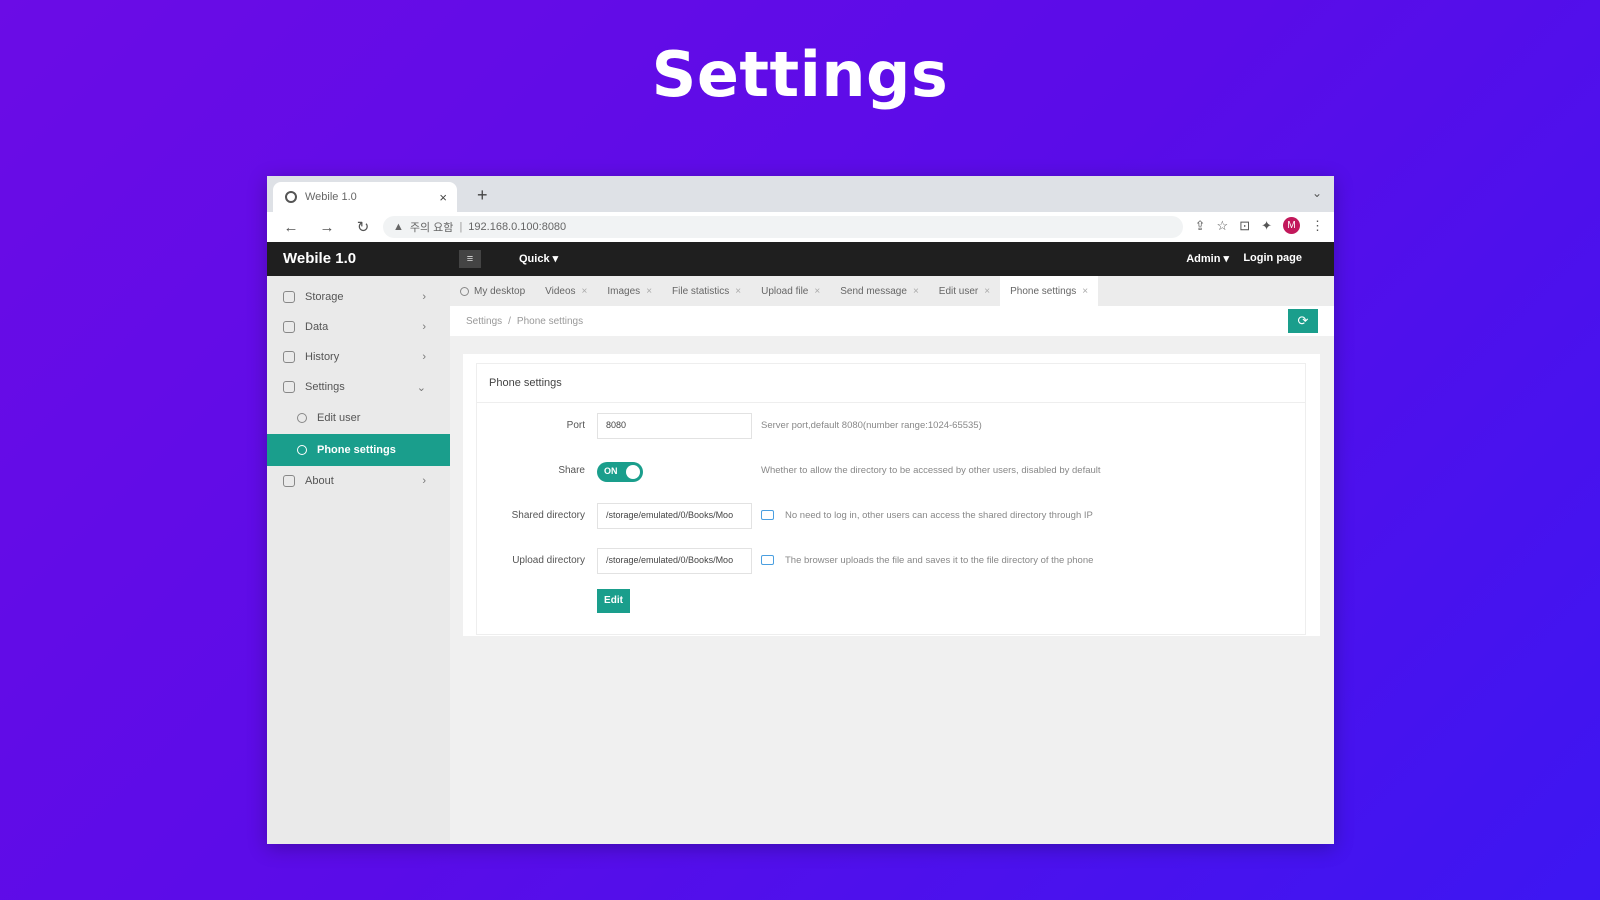 Image resolution: width=1600 pixels, height=900 pixels. What do you see at coordinates (358, 297) in the screenshot?
I see `sidebar-item-storage: Storage ›` at bounding box center [358, 297].